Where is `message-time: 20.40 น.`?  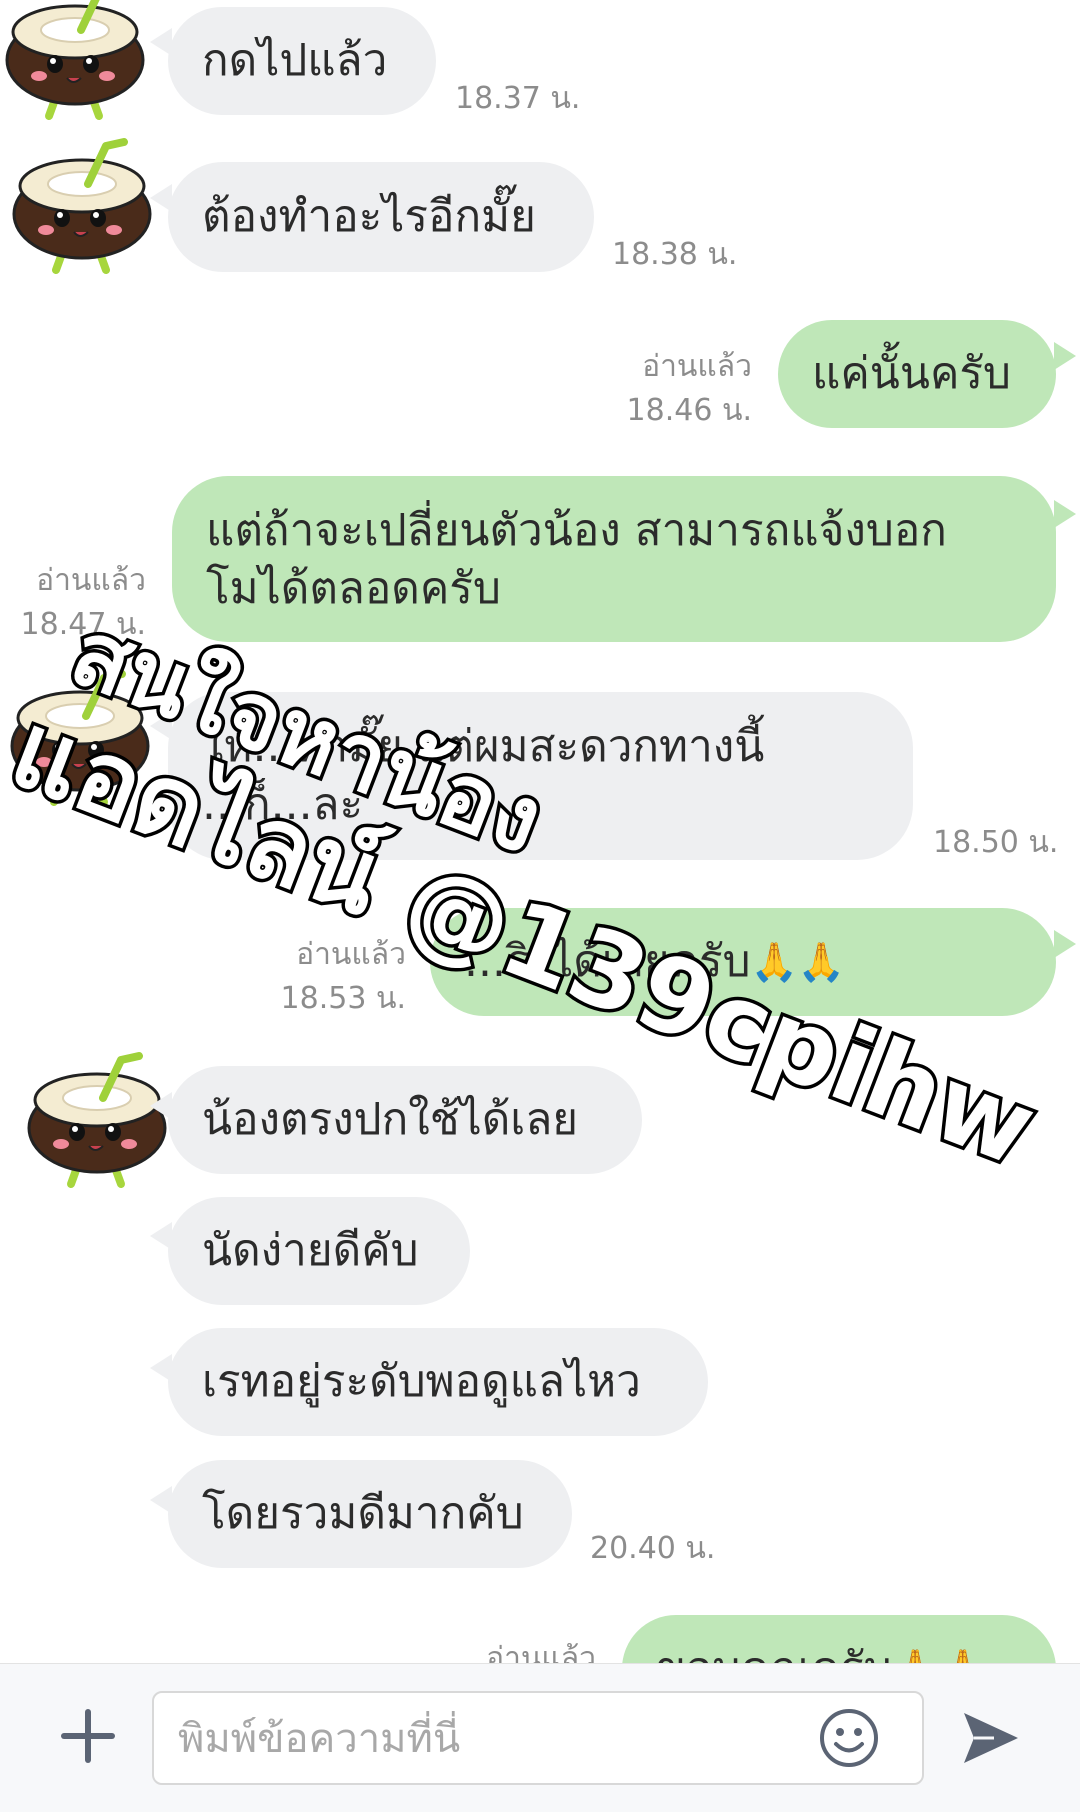
message-time: 20.40 น. is located at coordinates (653, 1548).